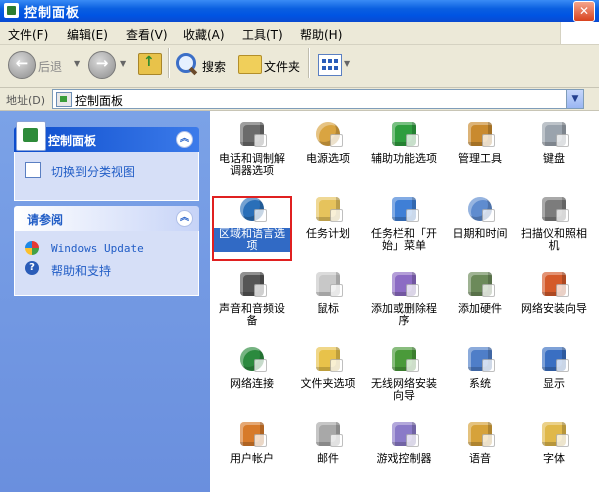 Image resolution: width=599 pixels, height=492 pixels. Describe the element at coordinates (404, 314) in the screenshot. I see `item-label: 添加或删除程序` at that location.